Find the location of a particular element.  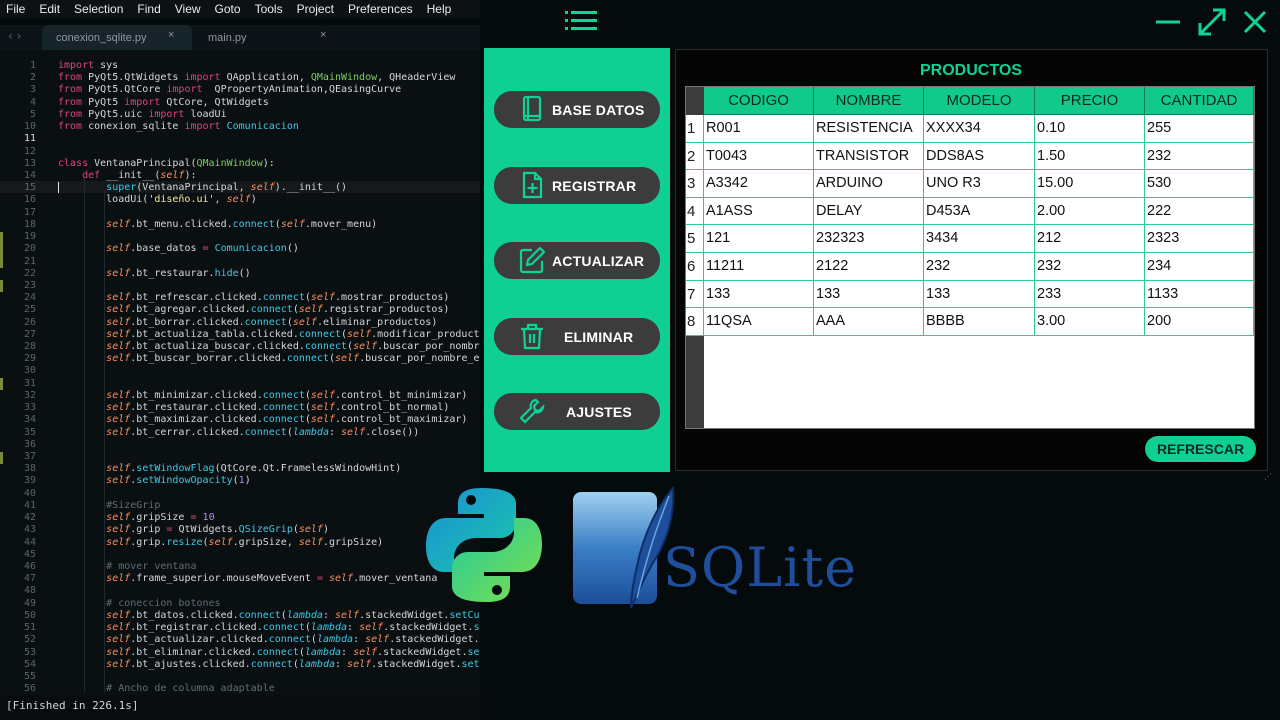

menu-find: Find is located at coordinates (148, 9).